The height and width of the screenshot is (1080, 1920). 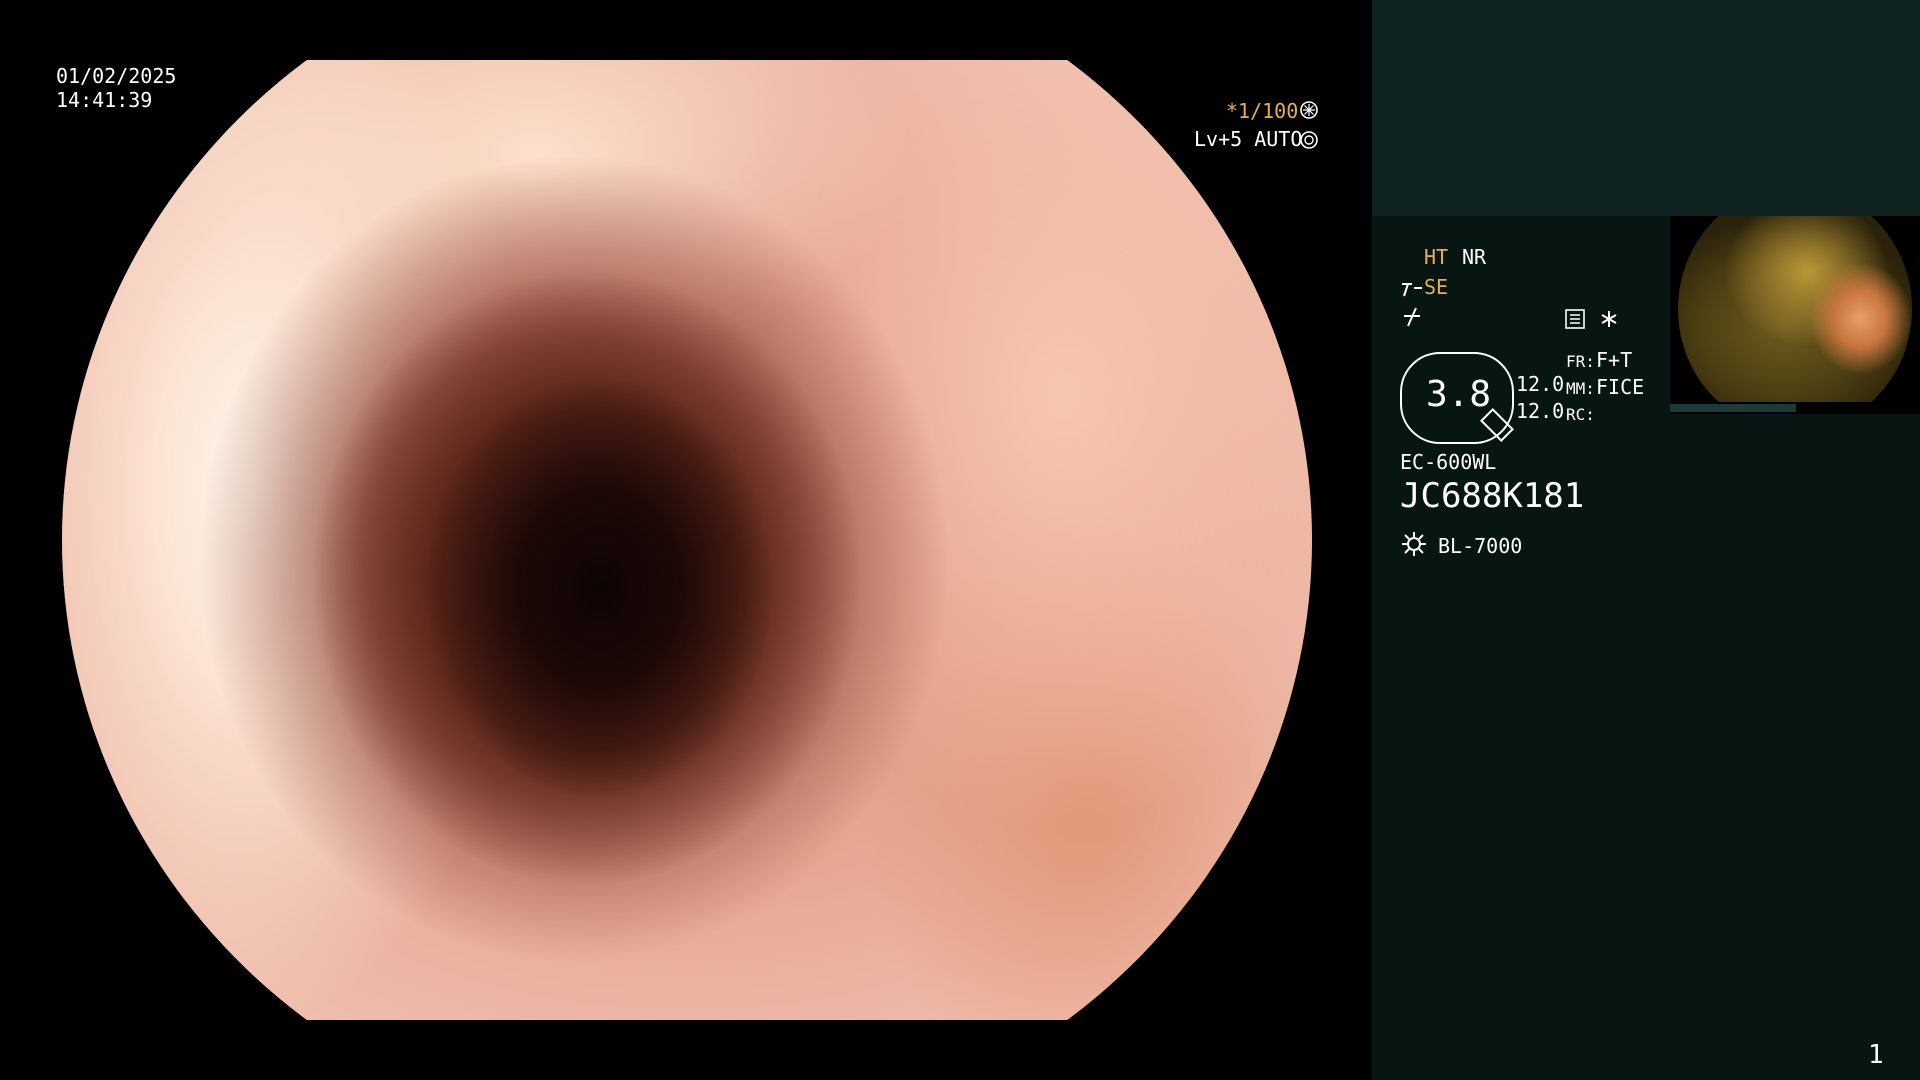 I want to click on thumbnail-bar, so click(x=1733, y=408).